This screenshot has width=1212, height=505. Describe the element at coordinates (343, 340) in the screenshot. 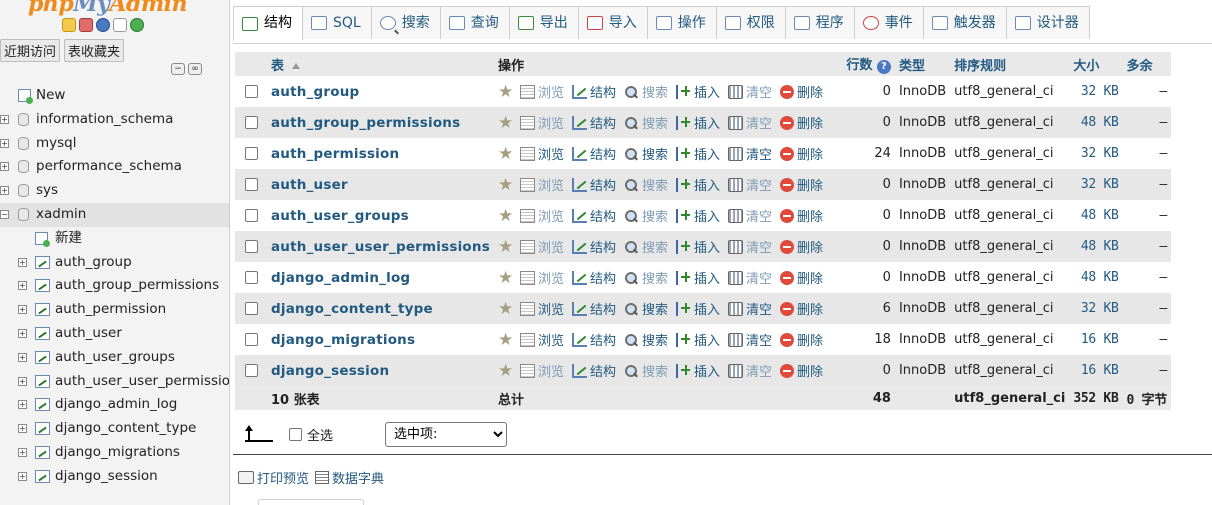

I see `table-name-link: django_migrations` at that location.